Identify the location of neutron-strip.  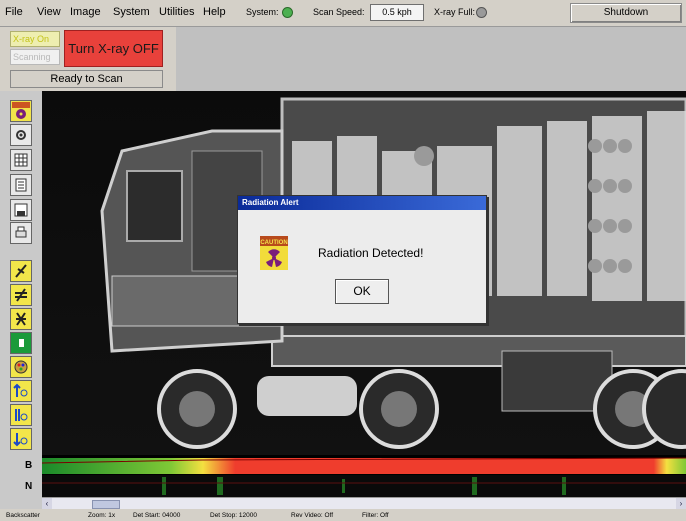
(364, 486).